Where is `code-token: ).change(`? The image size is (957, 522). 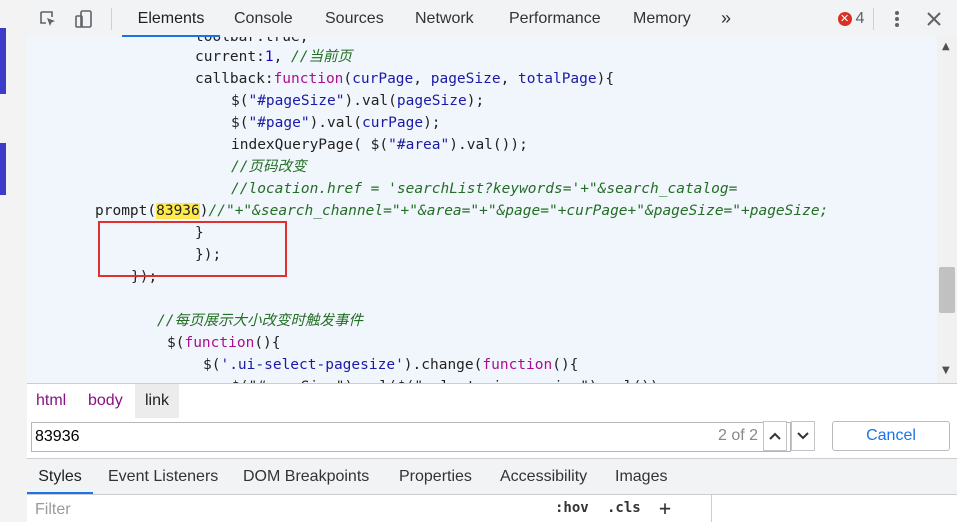
code-token: ).change( is located at coordinates (443, 365).